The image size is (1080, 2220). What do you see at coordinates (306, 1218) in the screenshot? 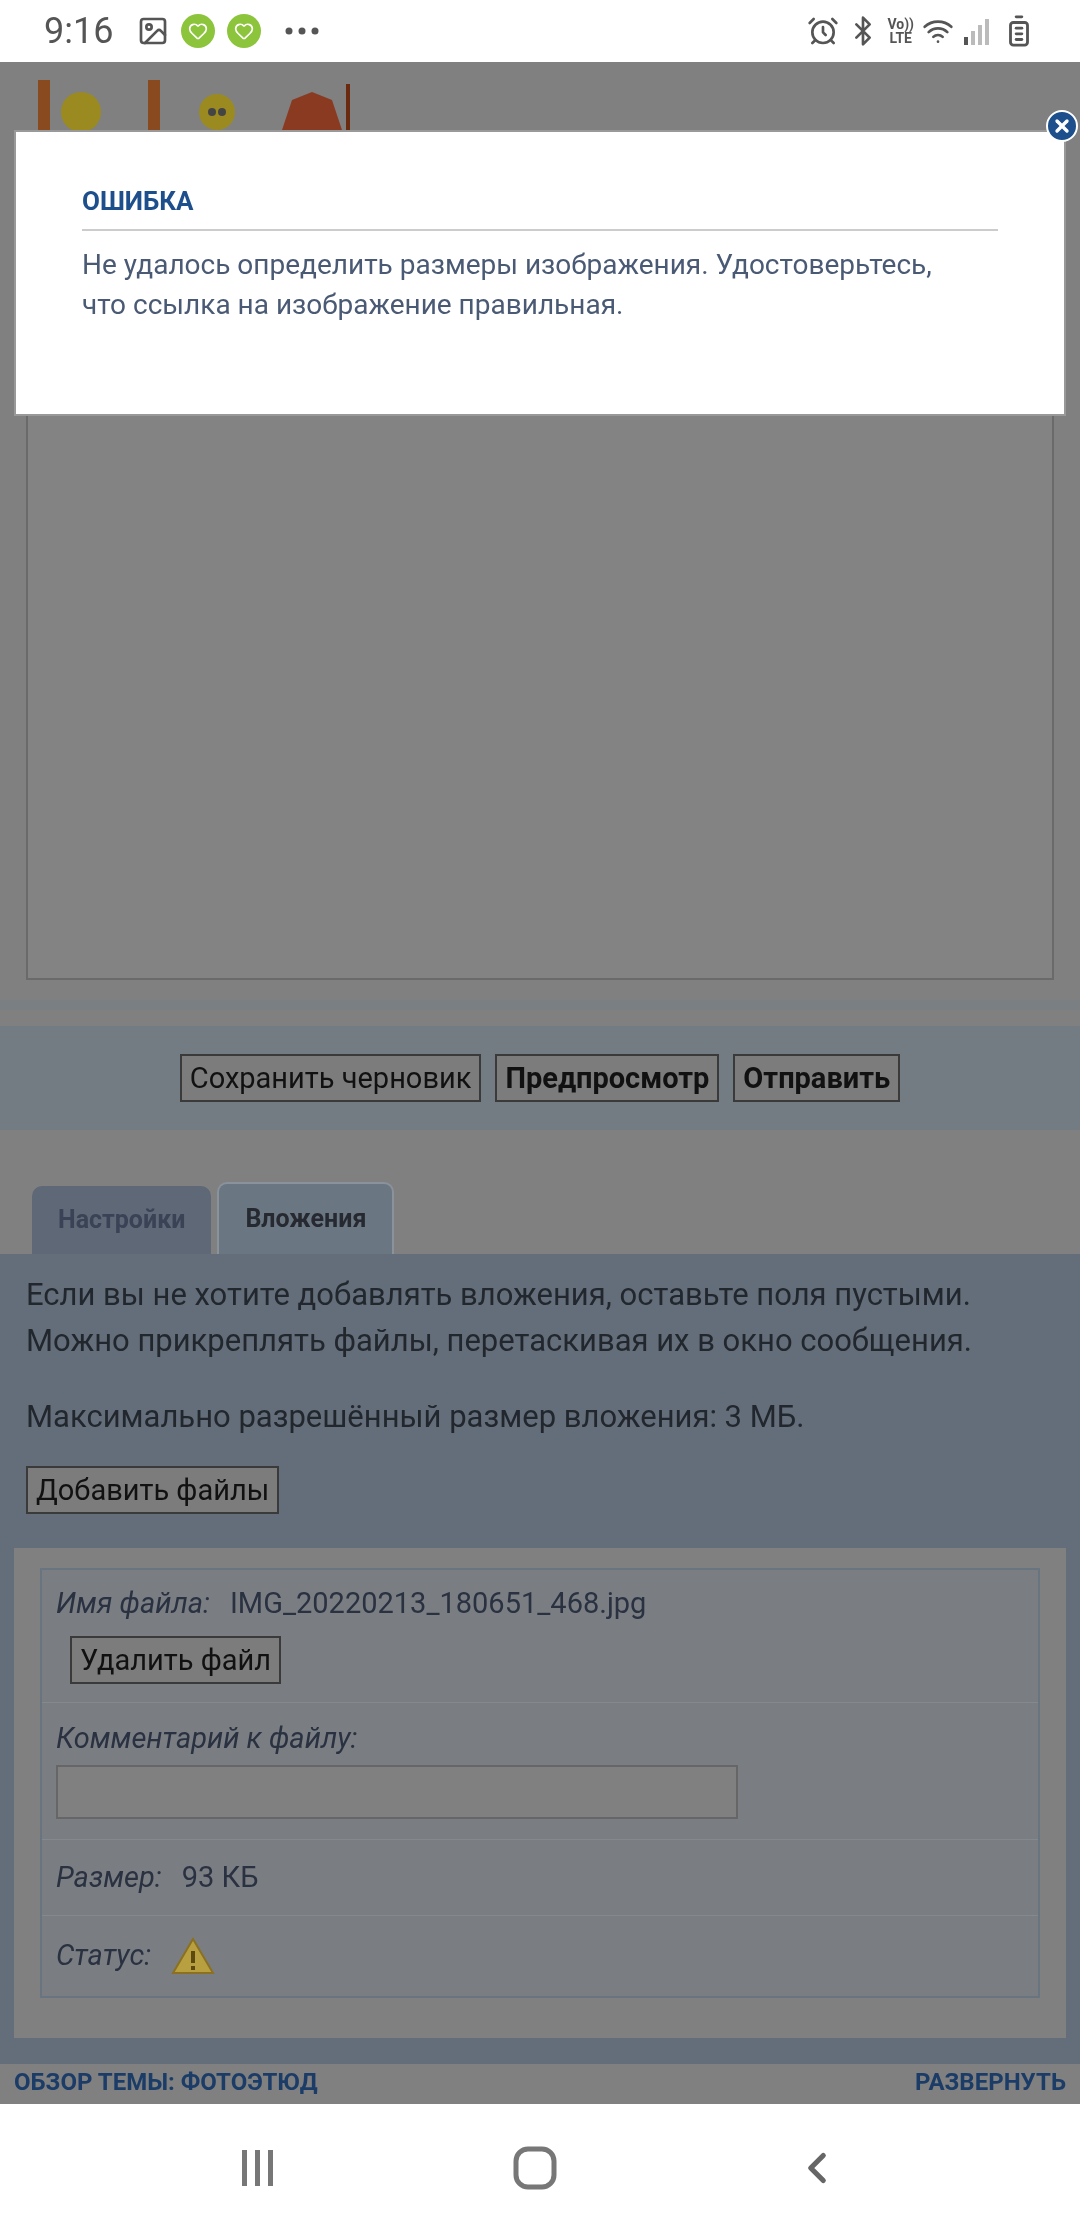
I see `tab: Вложения` at bounding box center [306, 1218].